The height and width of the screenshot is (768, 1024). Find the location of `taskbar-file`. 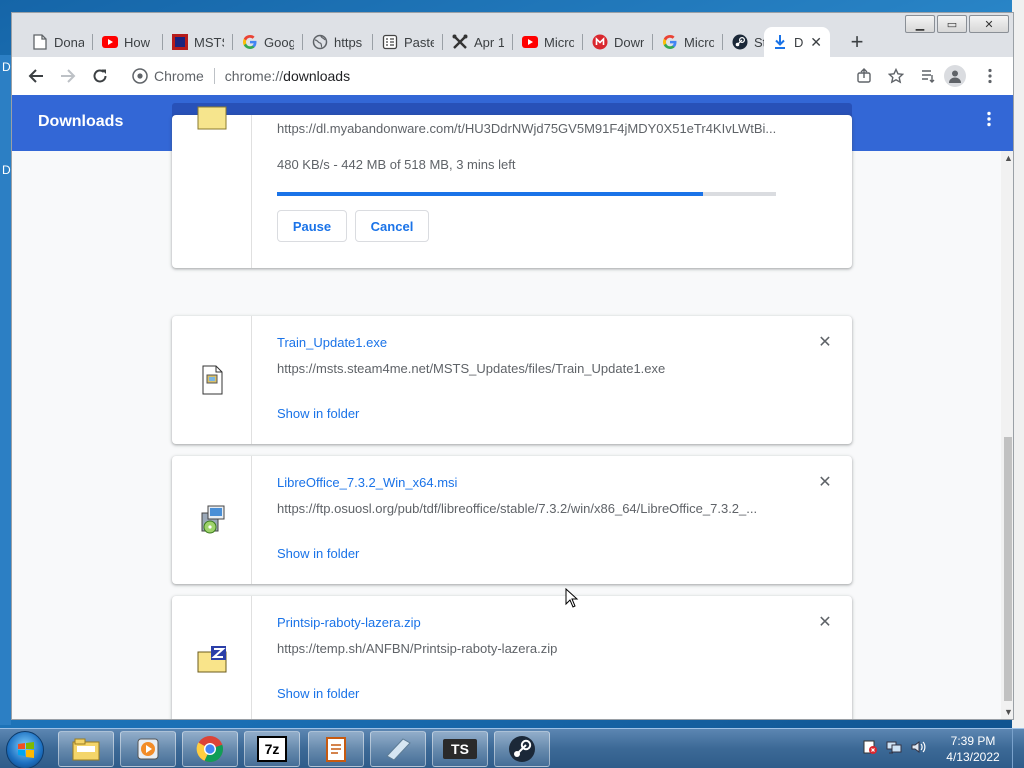

taskbar-file is located at coordinates (398, 749).